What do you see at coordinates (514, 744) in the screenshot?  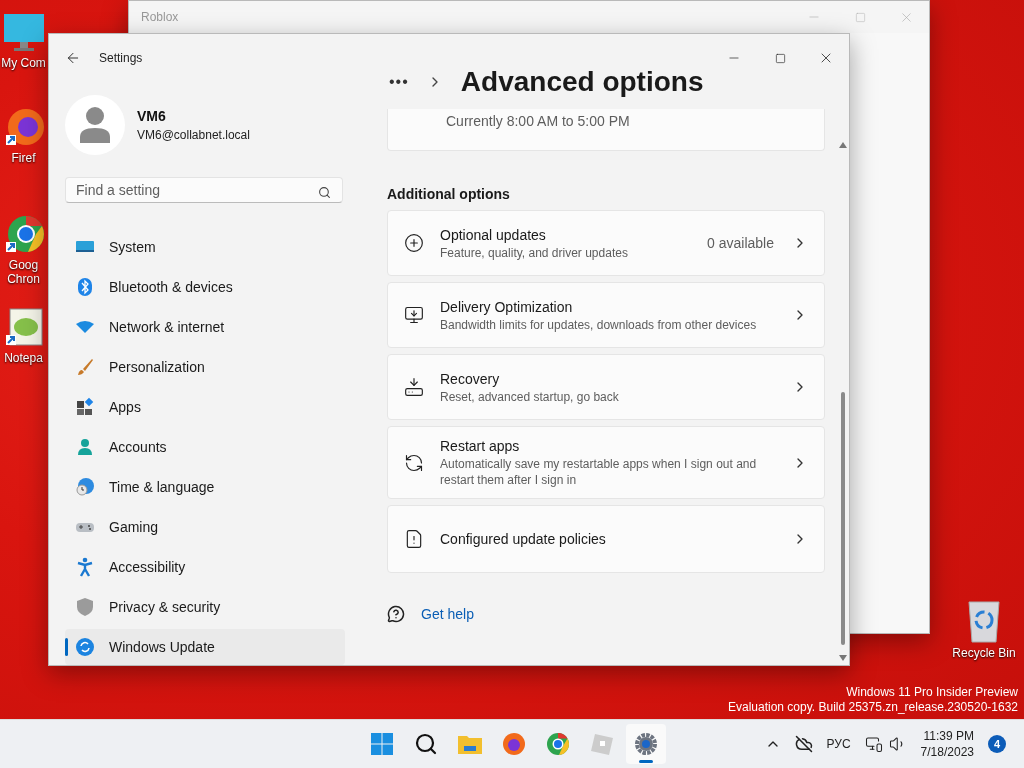 I see `firefox-icon` at bounding box center [514, 744].